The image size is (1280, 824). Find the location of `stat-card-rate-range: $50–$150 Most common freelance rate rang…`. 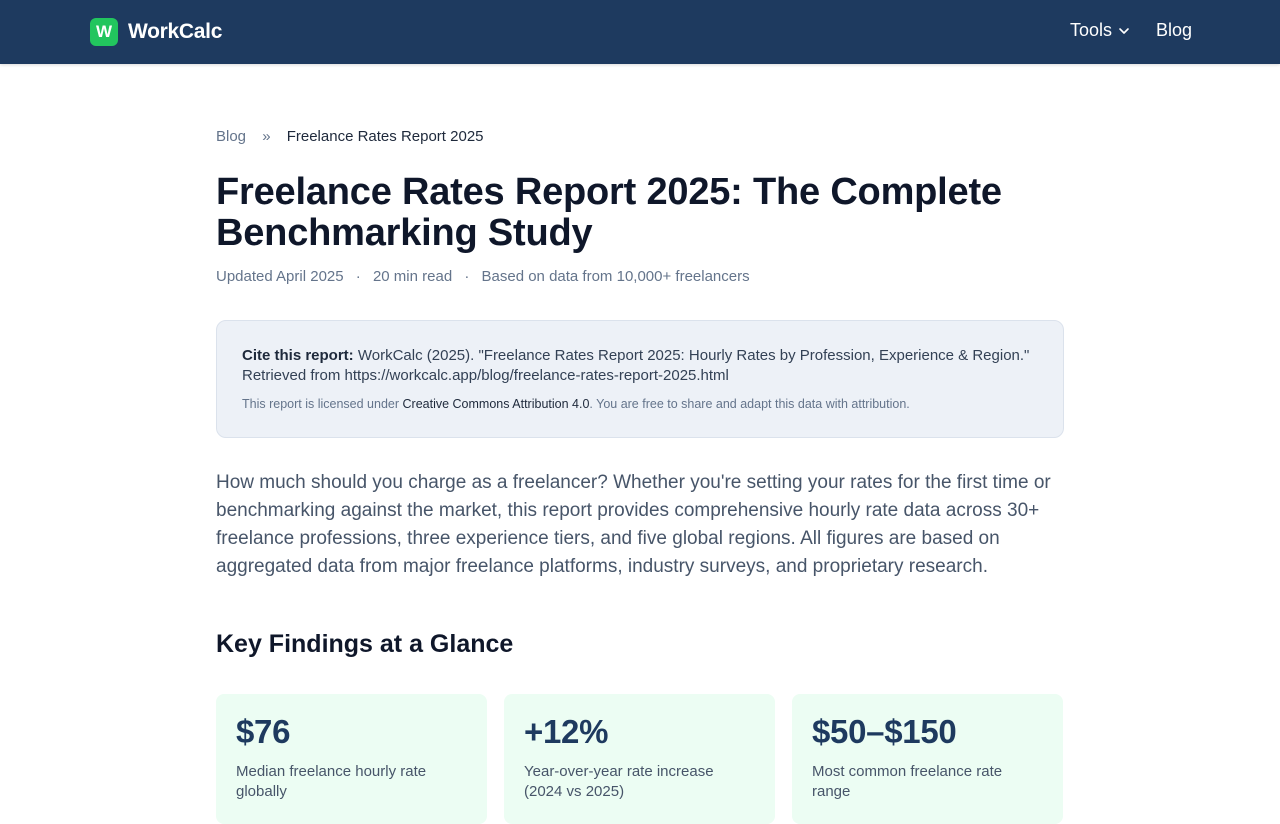

stat-card-rate-range: $50–$150 Most common freelance rate rang… is located at coordinates (927, 759).